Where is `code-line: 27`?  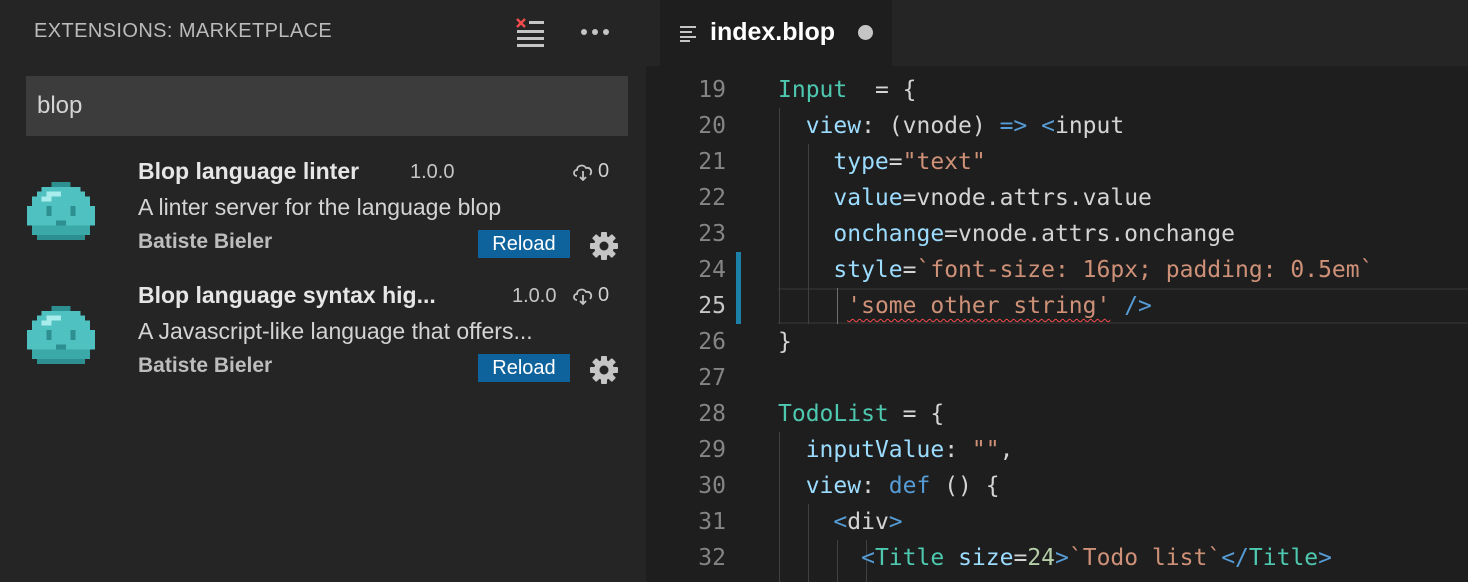 code-line: 27 is located at coordinates (1057, 378).